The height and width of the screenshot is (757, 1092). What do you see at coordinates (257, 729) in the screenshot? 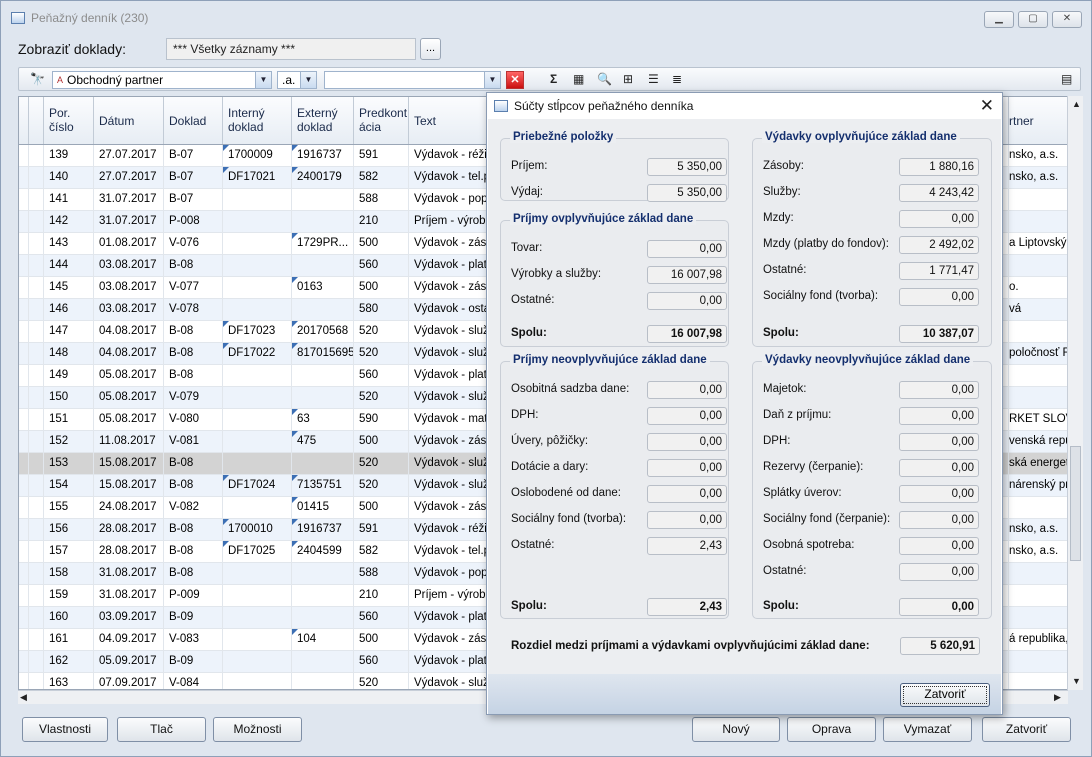
I see `options-button: Možnosti` at bounding box center [257, 729].